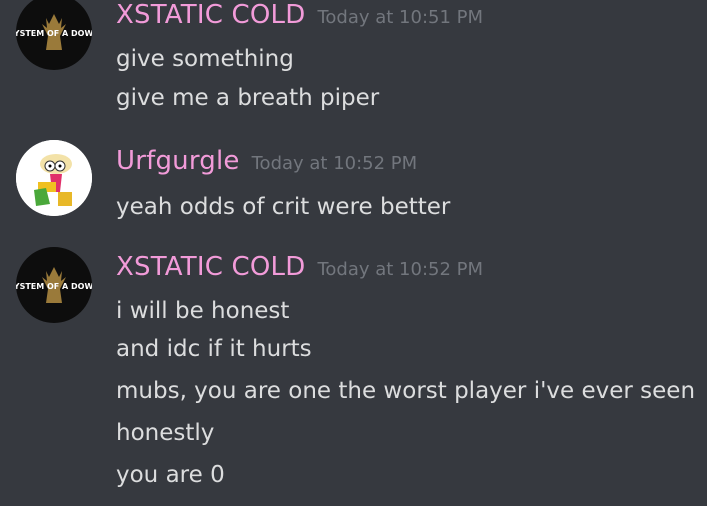 The width and height of the screenshot is (707, 506). What do you see at coordinates (205, 59) in the screenshot?
I see `message-line: give something` at bounding box center [205, 59].